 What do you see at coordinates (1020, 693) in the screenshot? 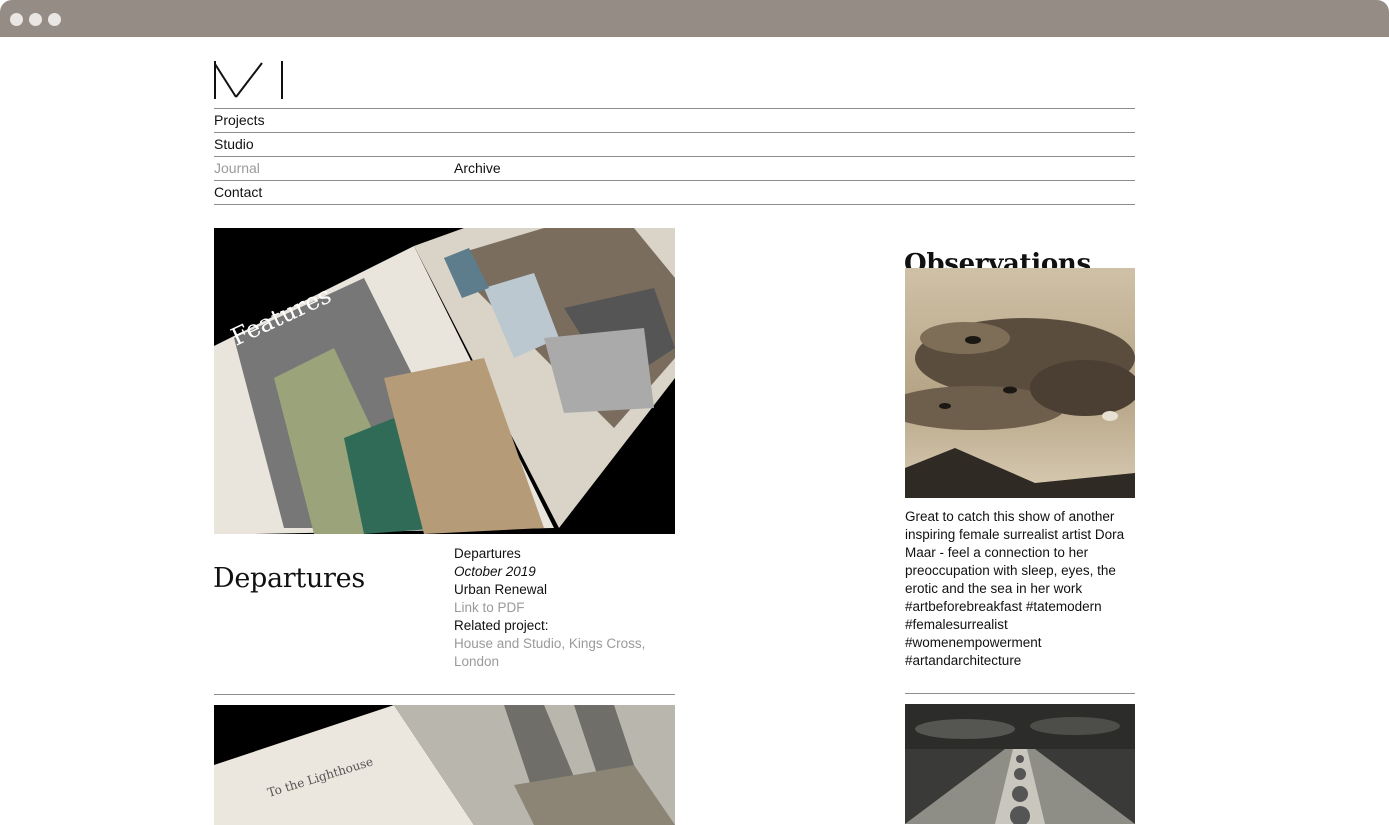
I see `observation-divider` at bounding box center [1020, 693].